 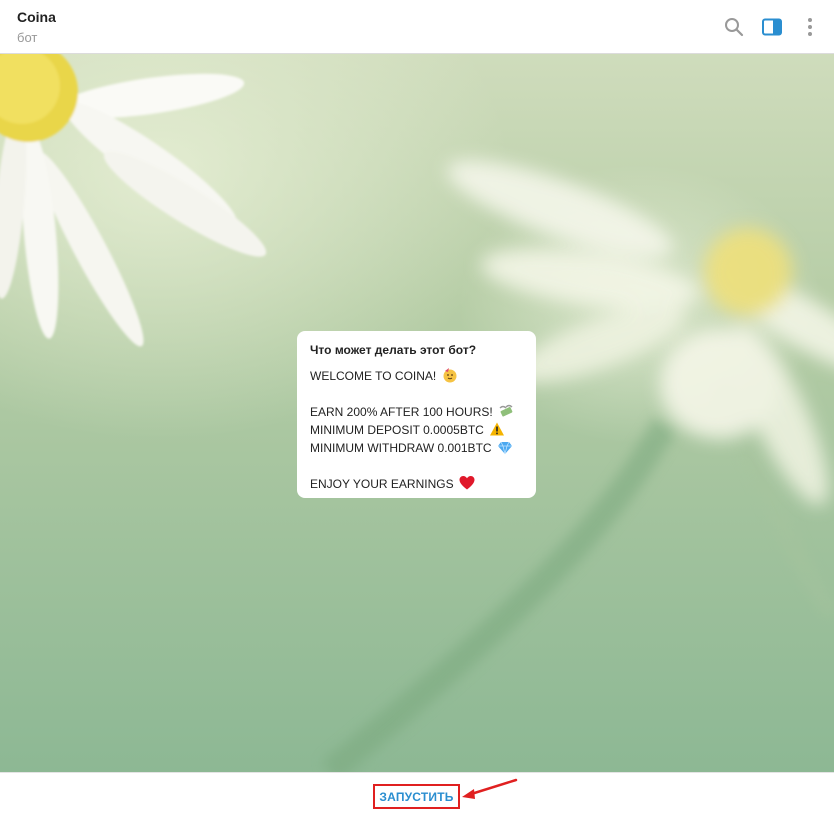 I want to click on partying-face-emoji, so click(x=450, y=375).